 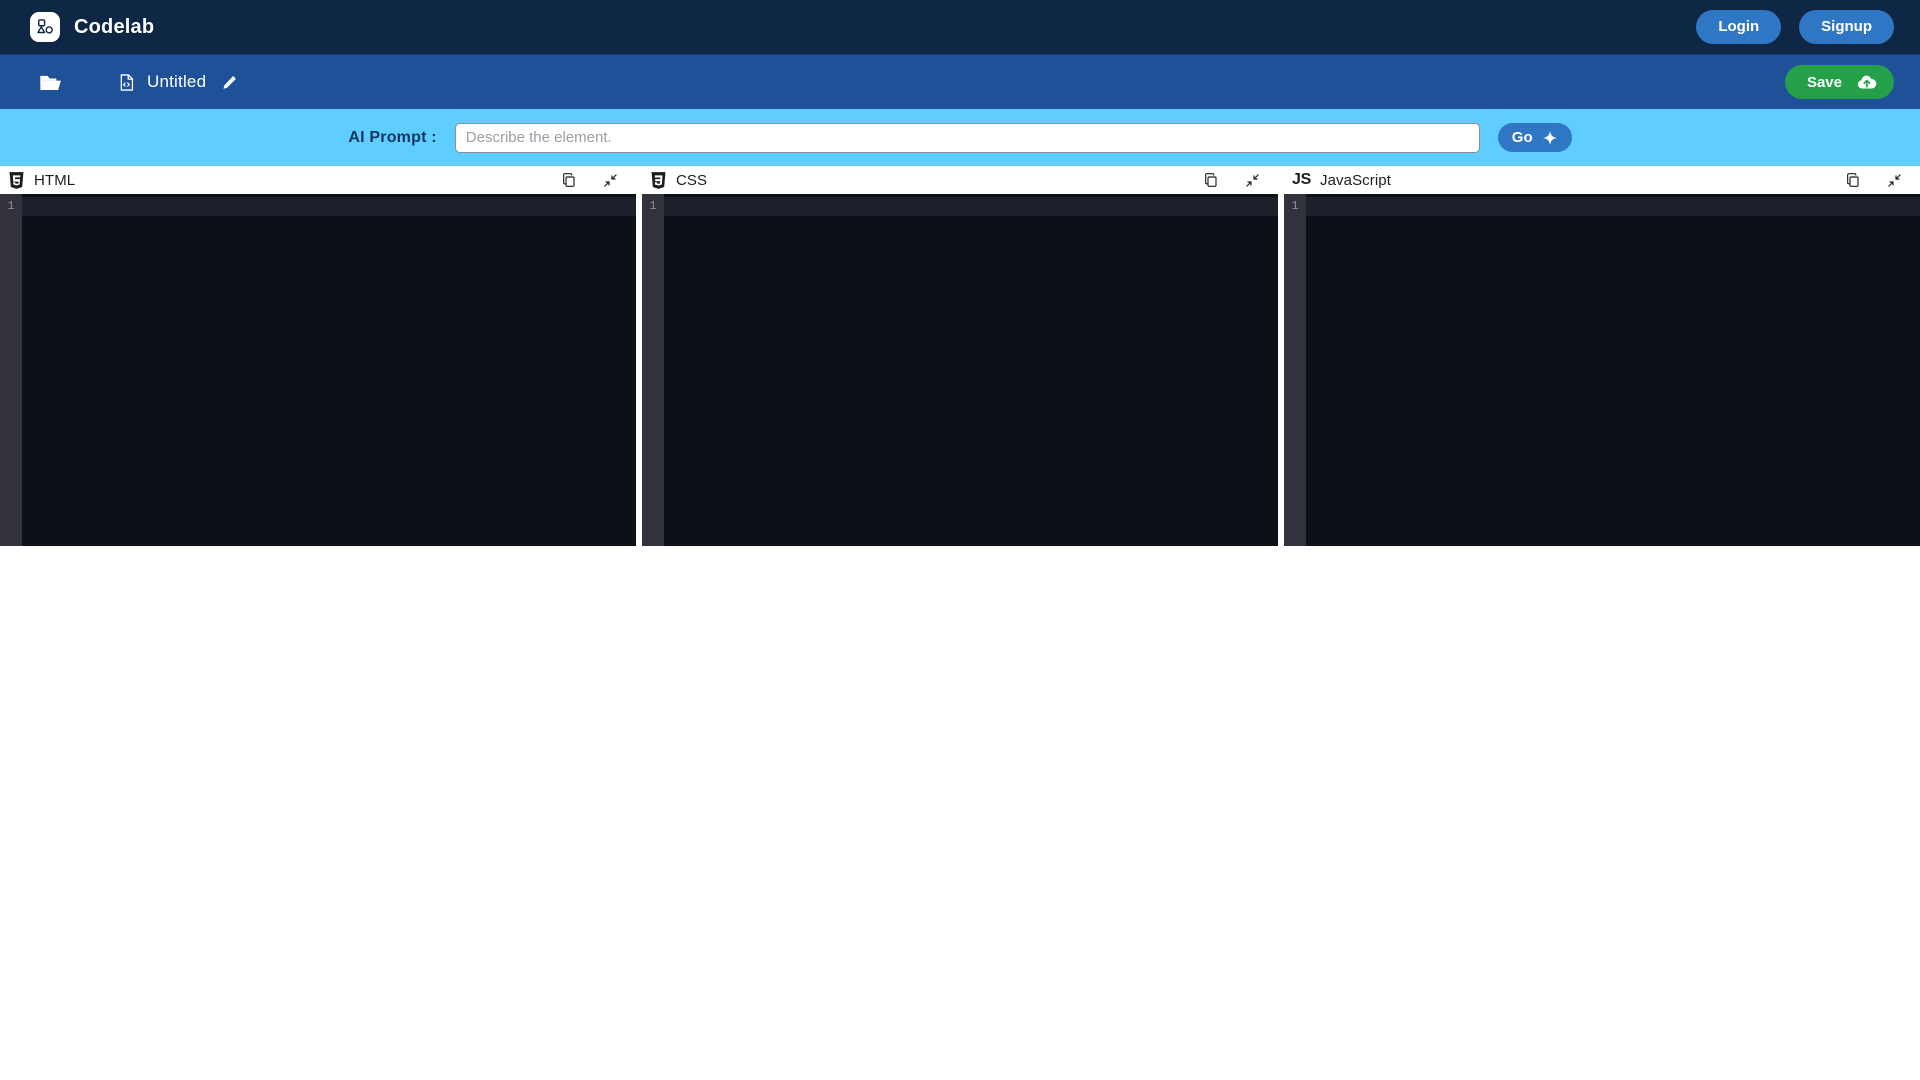 What do you see at coordinates (1867, 82) in the screenshot?
I see `cloud-upload-icon` at bounding box center [1867, 82].